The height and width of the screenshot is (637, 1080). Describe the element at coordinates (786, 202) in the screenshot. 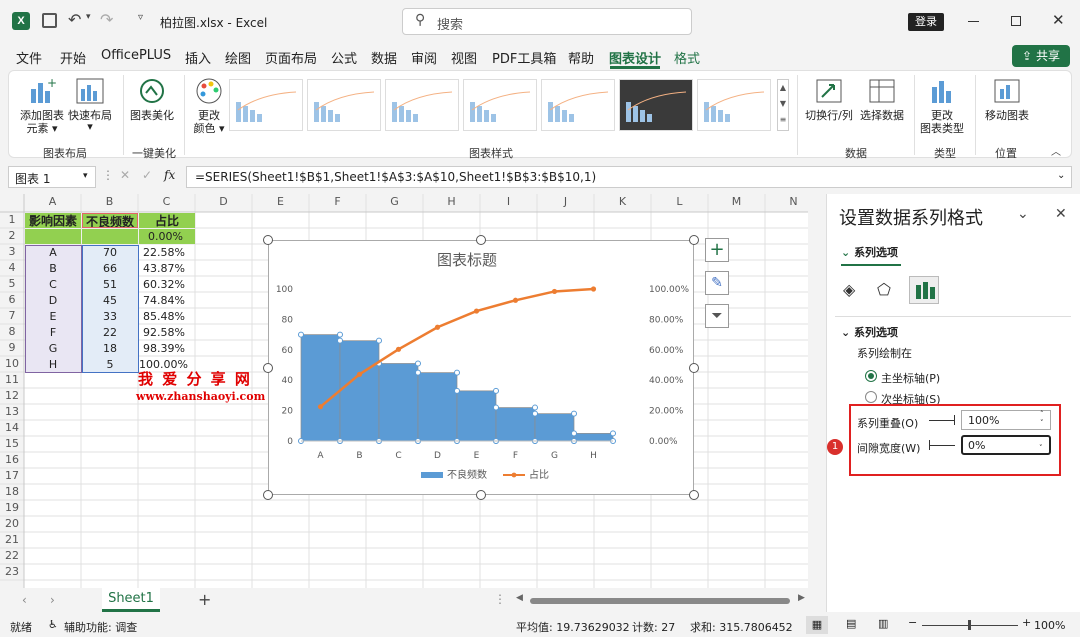

I see `column-header-n: N` at that location.